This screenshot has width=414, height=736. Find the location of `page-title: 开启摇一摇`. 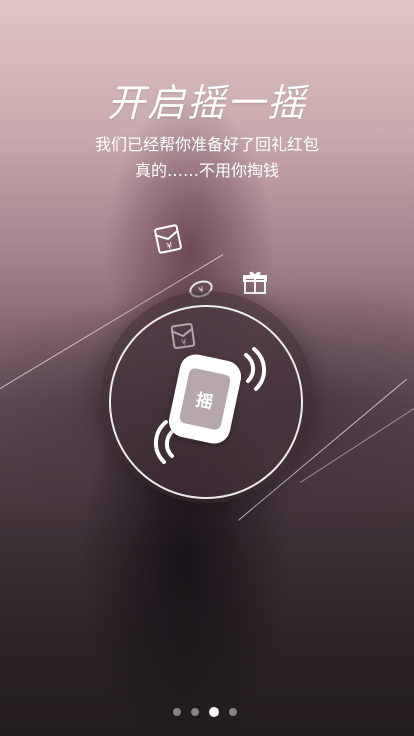

page-title: 开启摇一摇 is located at coordinates (206, 103).